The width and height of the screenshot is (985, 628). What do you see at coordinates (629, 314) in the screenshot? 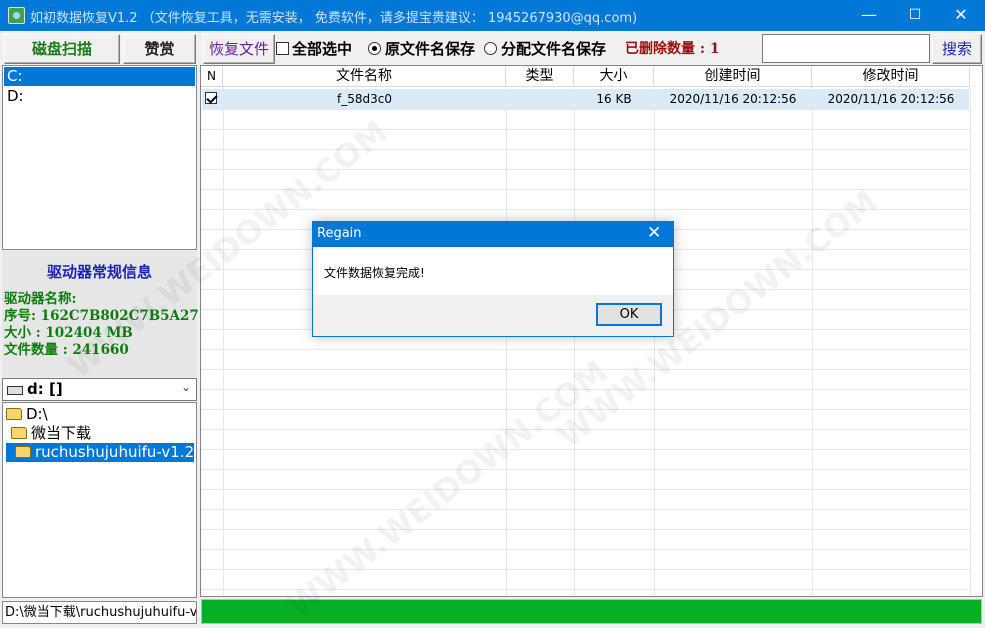
I see `ok-button: OK` at bounding box center [629, 314].